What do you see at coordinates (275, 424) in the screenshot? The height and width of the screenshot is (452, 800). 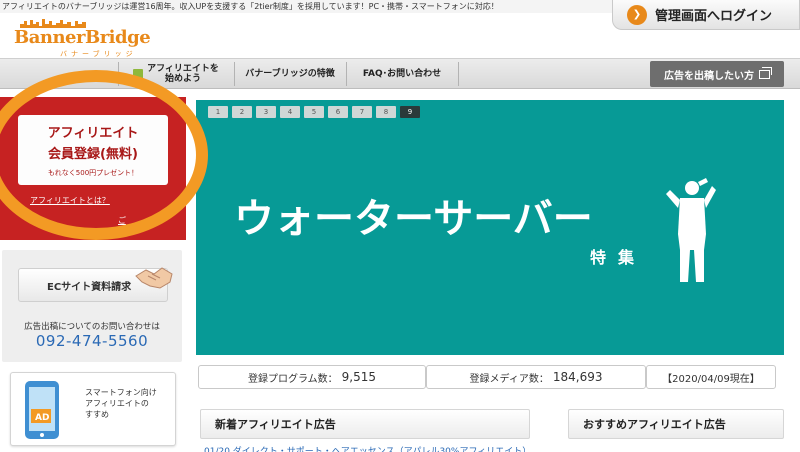 I see `new-ads-heading-text: 新着アフィリエイト広告` at bounding box center [275, 424].